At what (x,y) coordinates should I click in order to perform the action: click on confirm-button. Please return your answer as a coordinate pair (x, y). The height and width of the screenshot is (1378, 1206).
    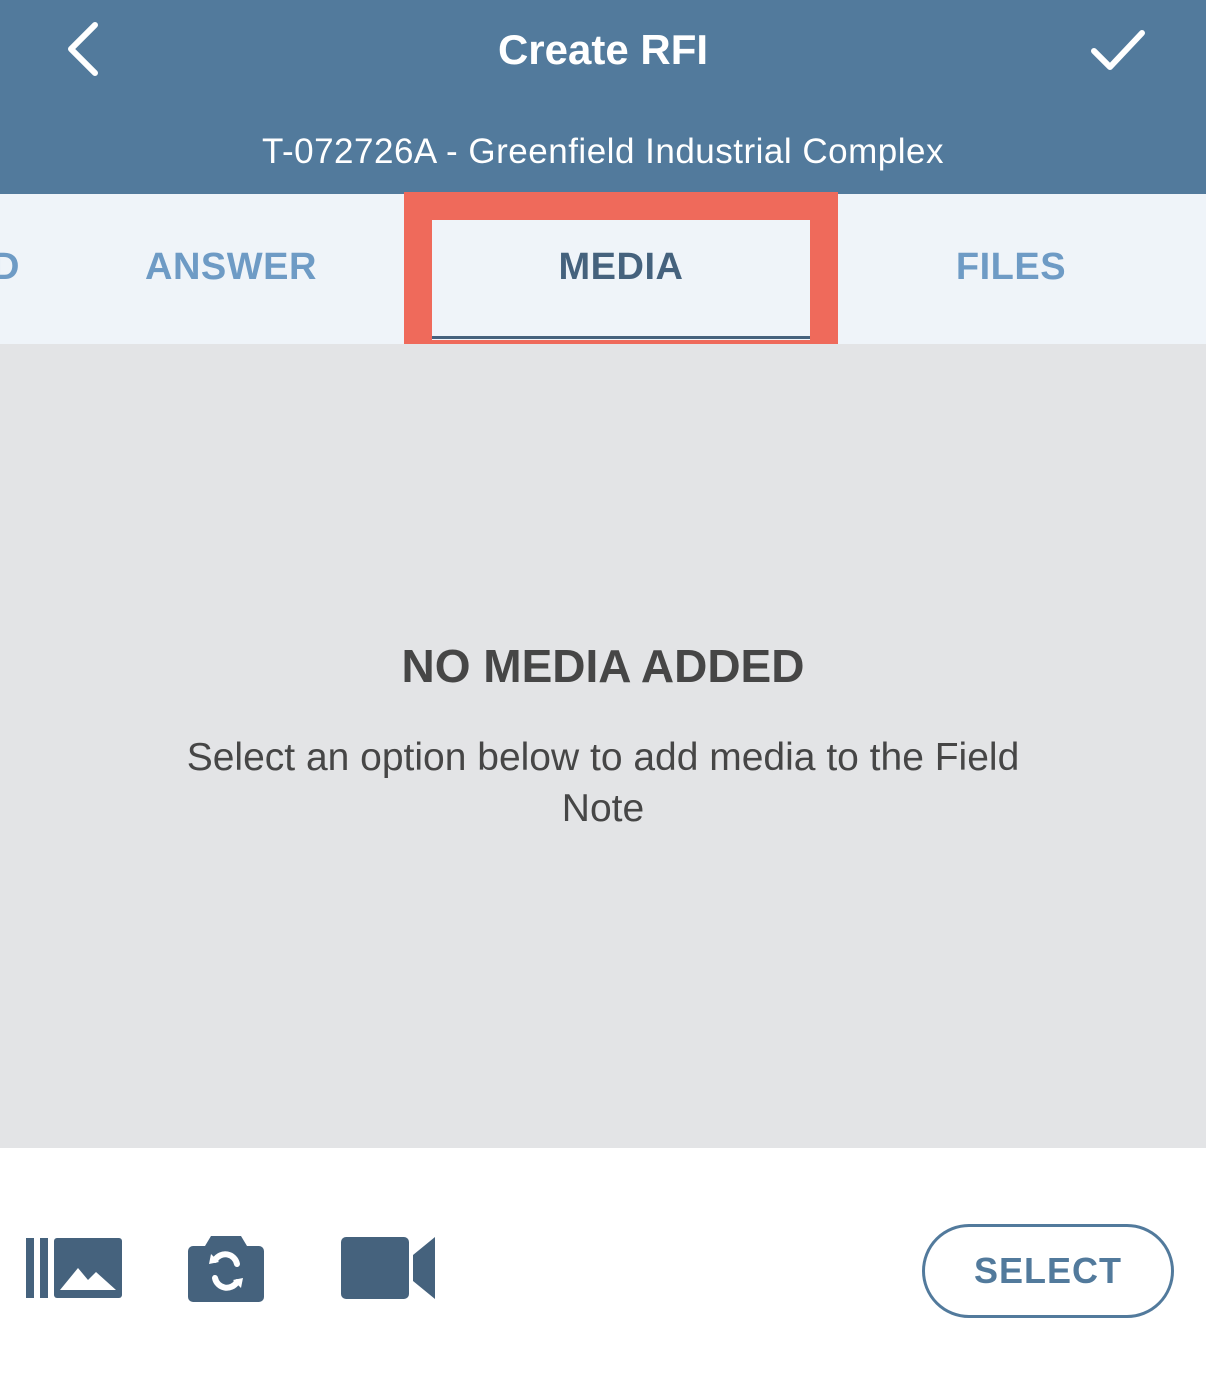
    Looking at the image, I should click on (1118, 49).